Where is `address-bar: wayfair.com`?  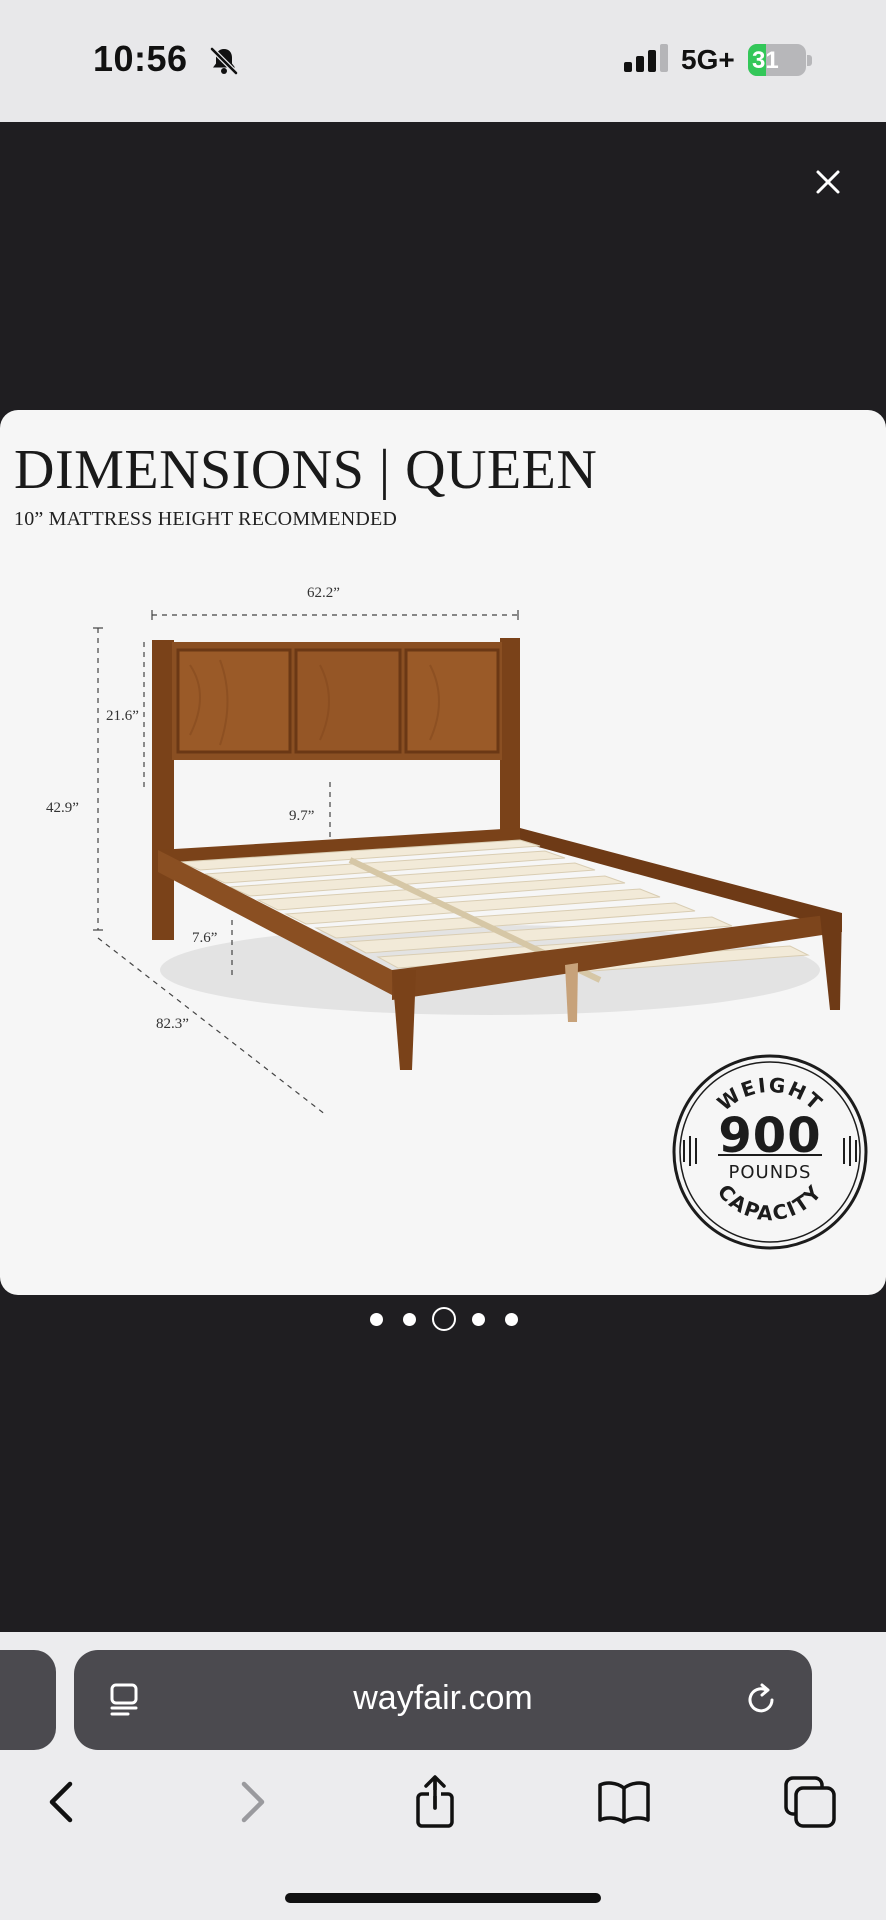 address-bar: wayfair.com is located at coordinates (443, 1700).